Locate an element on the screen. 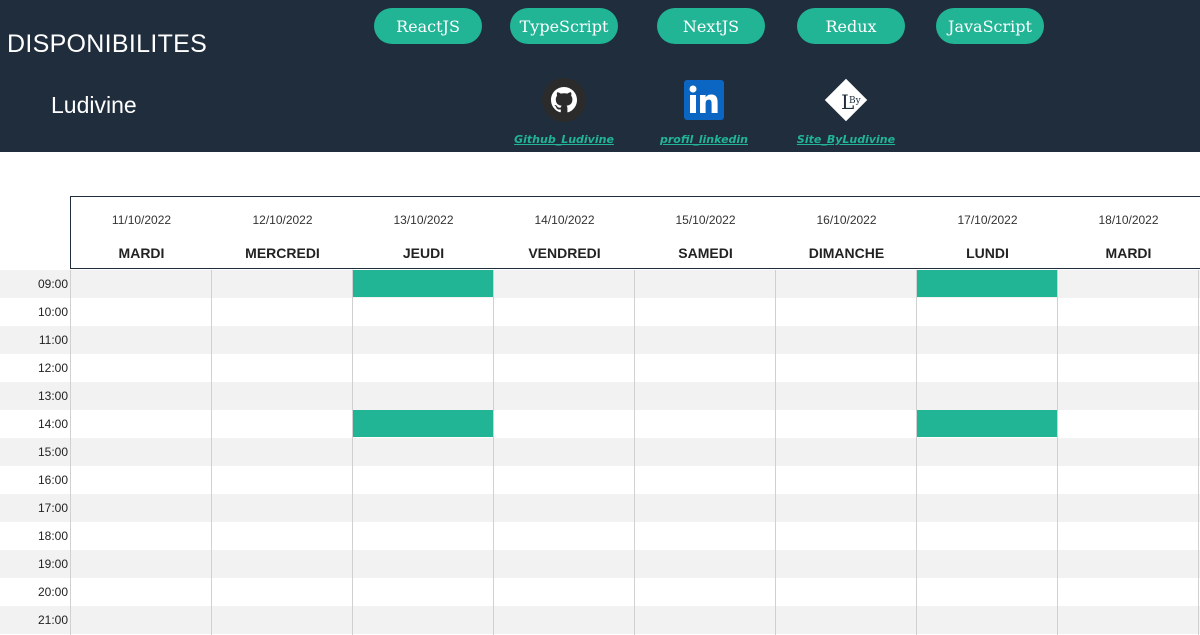 Image resolution: width=1200 pixels, height=635 pixels. day-date: 18/10/2022 is located at coordinates (1128, 220).